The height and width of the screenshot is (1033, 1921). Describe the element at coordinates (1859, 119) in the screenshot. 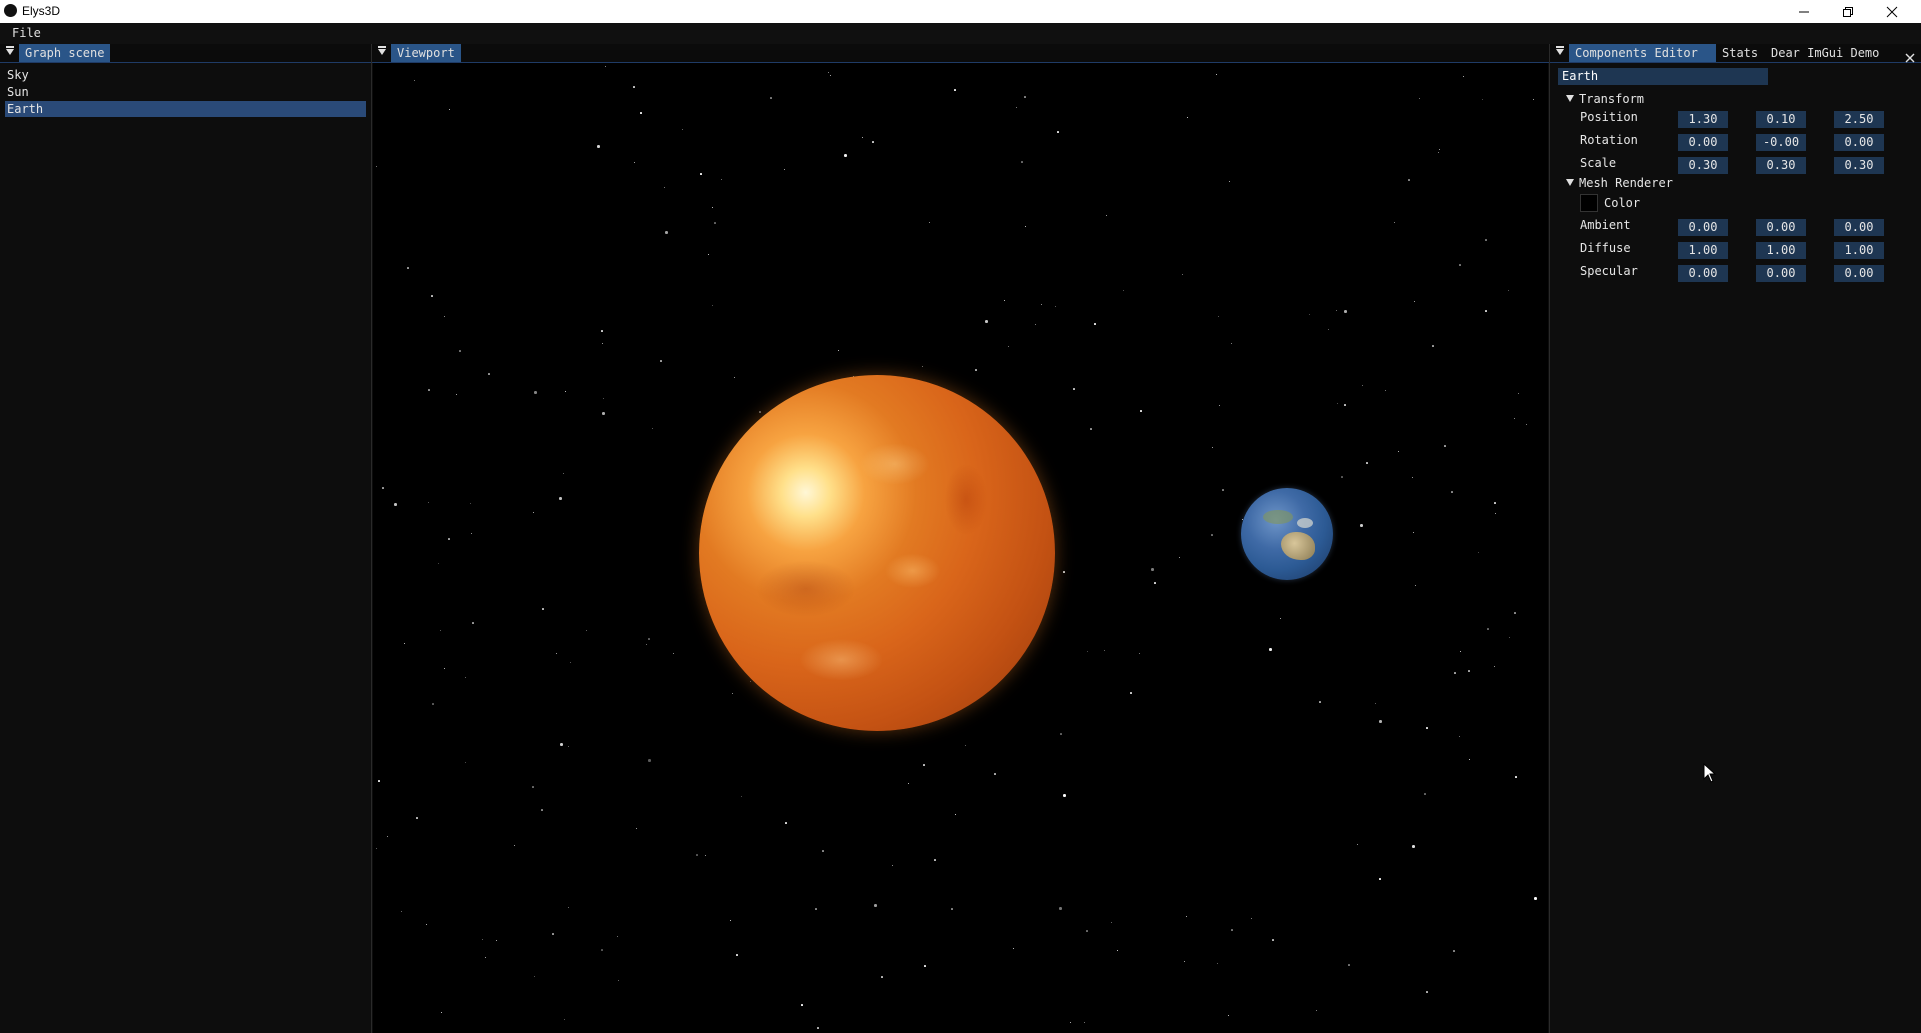

I see `position-z-field: 2.50` at that location.